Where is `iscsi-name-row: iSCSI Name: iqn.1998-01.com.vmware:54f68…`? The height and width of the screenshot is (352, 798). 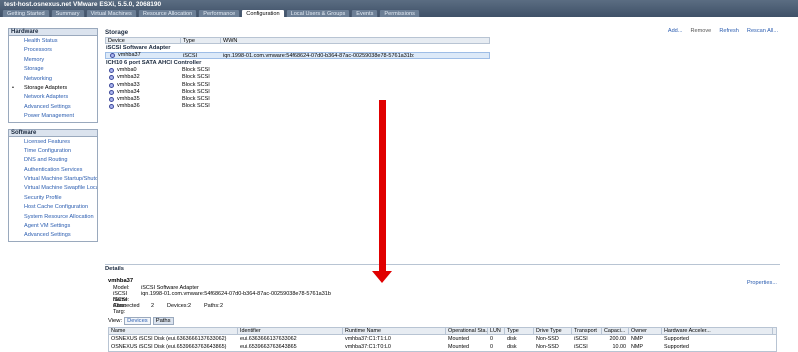 iscsi-name-row: iSCSI Name: iqn.1998-01.com.vmware:54f68… is located at coordinates (222, 297).